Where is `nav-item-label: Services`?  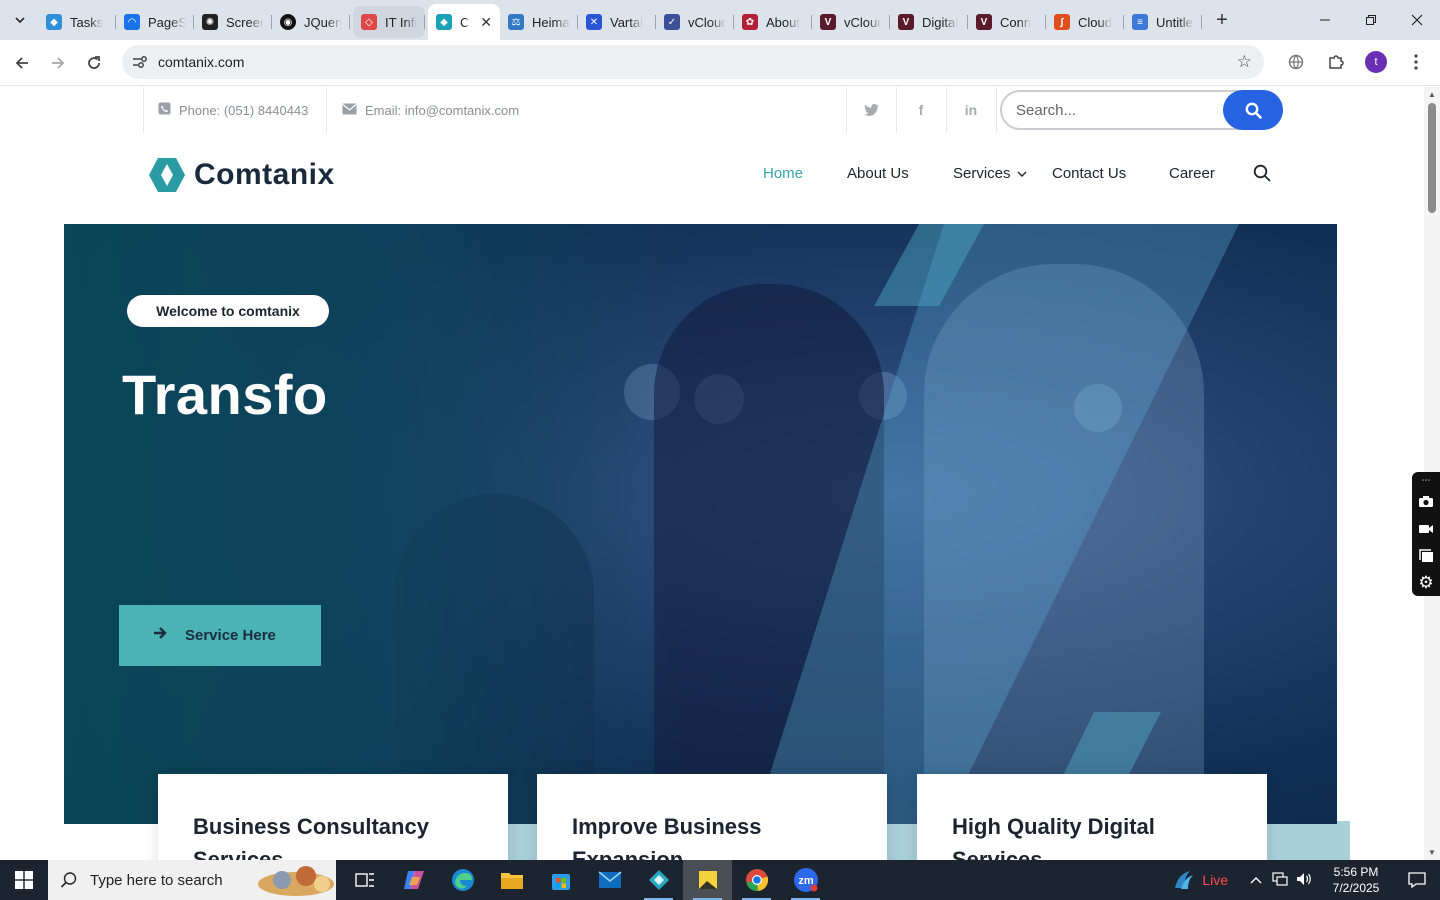 nav-item-label: Services is located at coordinates (982, 173).